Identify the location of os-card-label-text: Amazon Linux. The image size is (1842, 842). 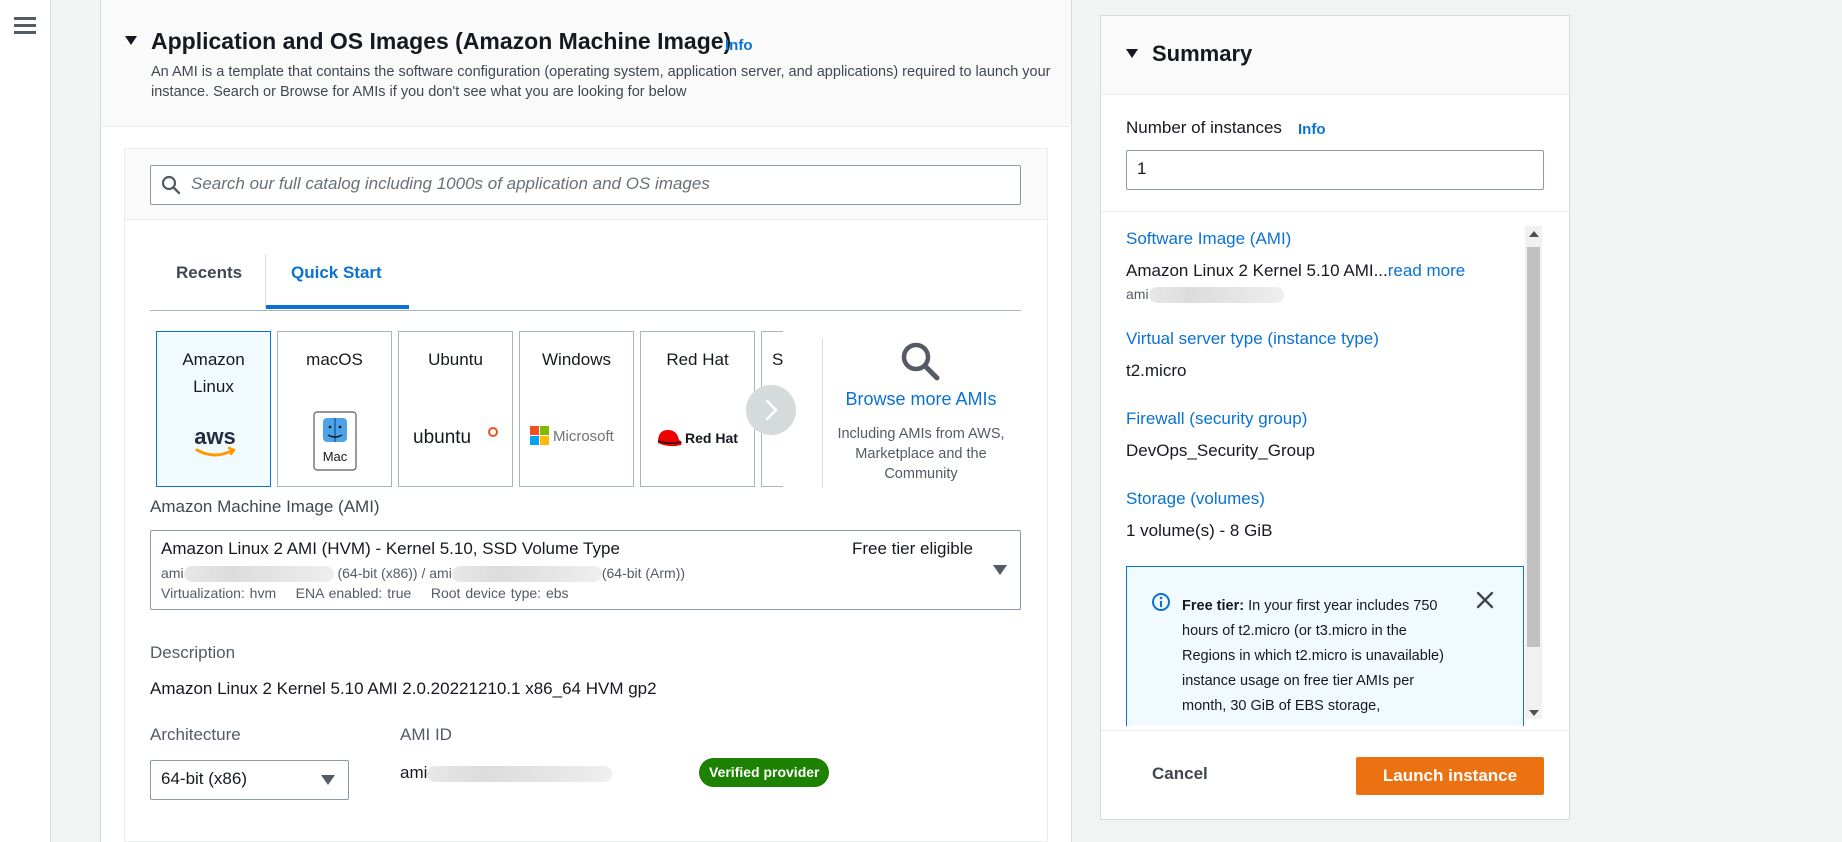
(213, 373).